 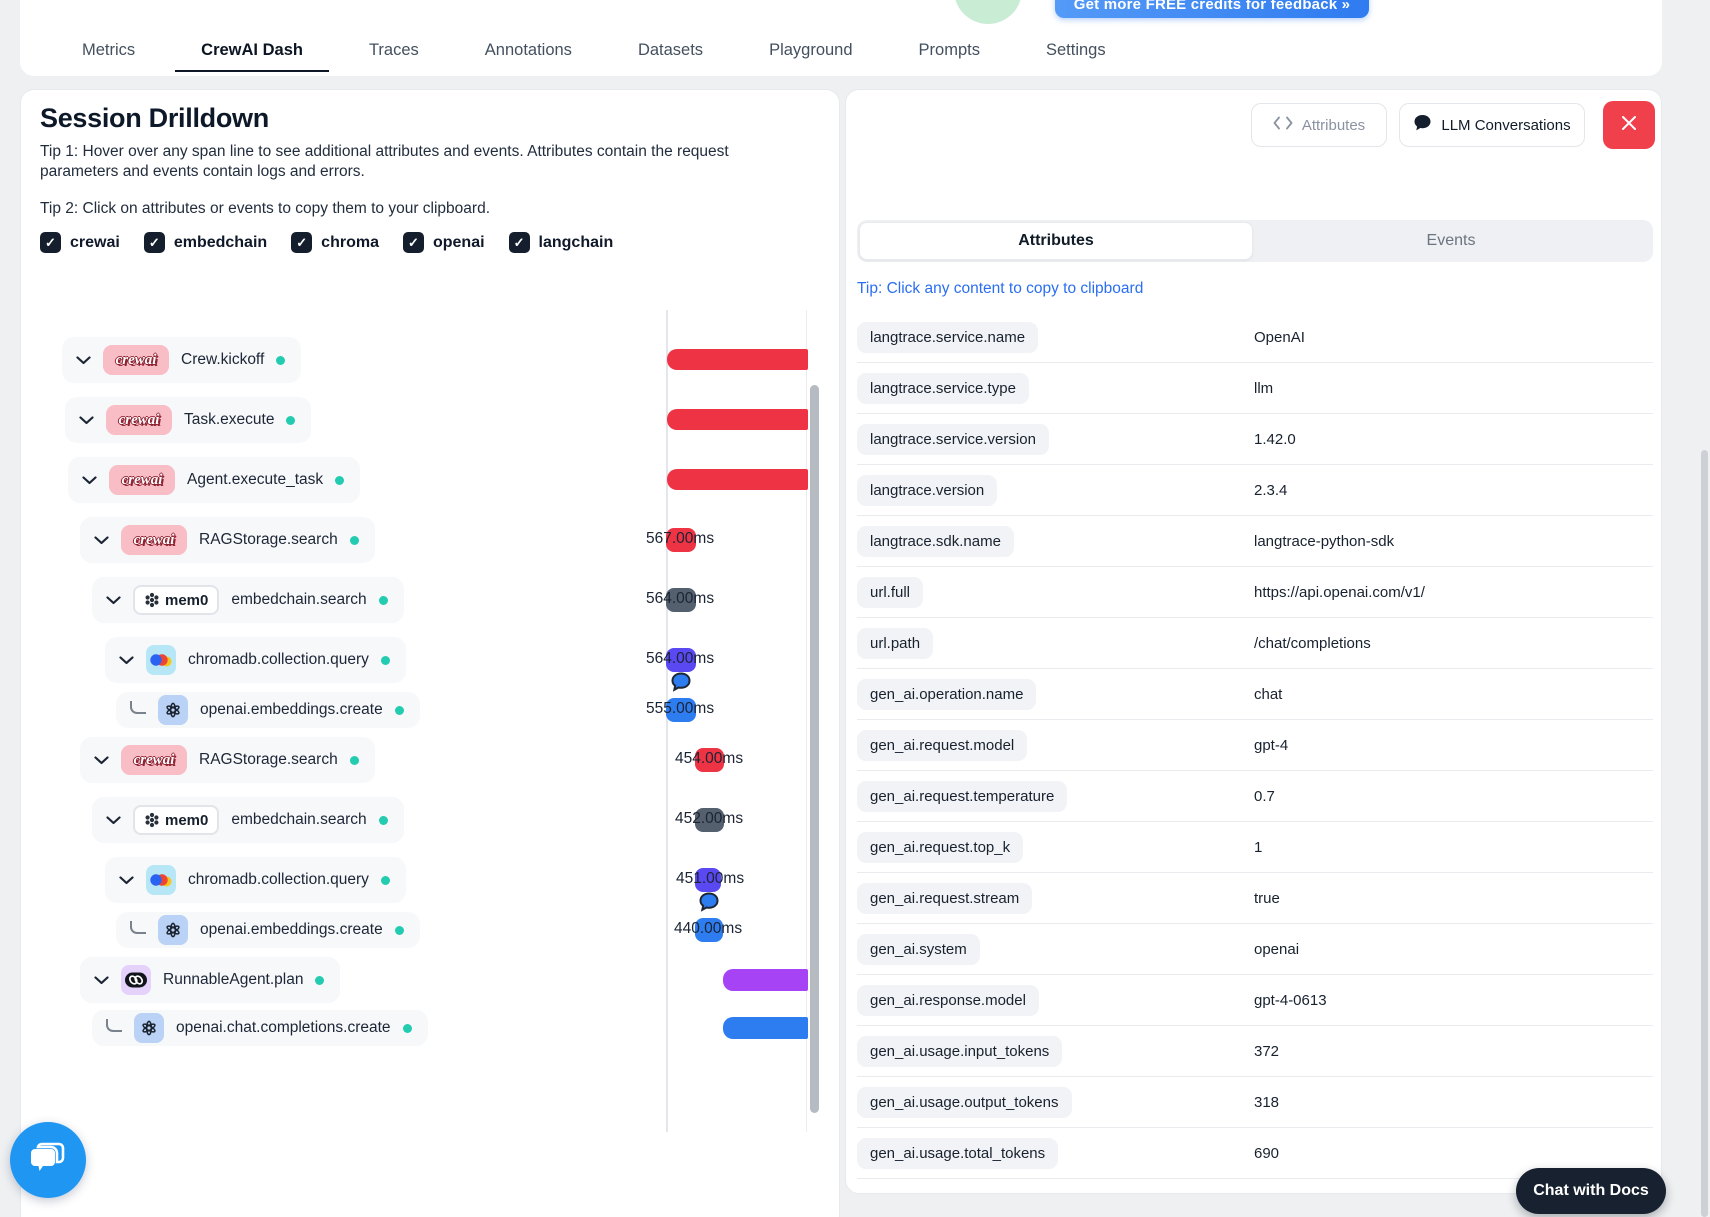 I want to click on attribute-row: gen_ai.response.model gpt-4-0613, so click(x=1255, y=1000).